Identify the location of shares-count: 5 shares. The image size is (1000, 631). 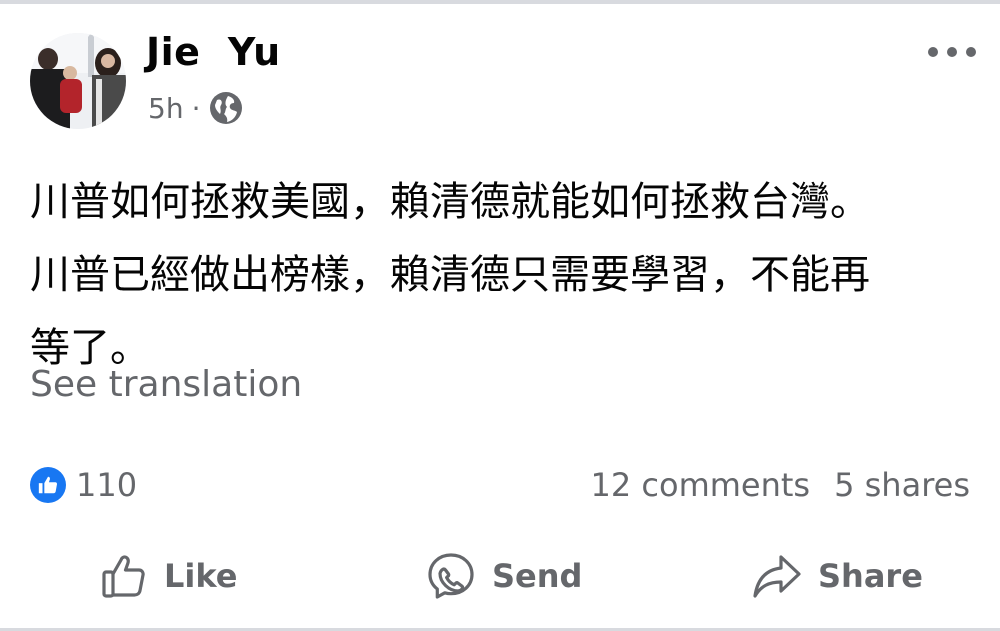
(902, 485).